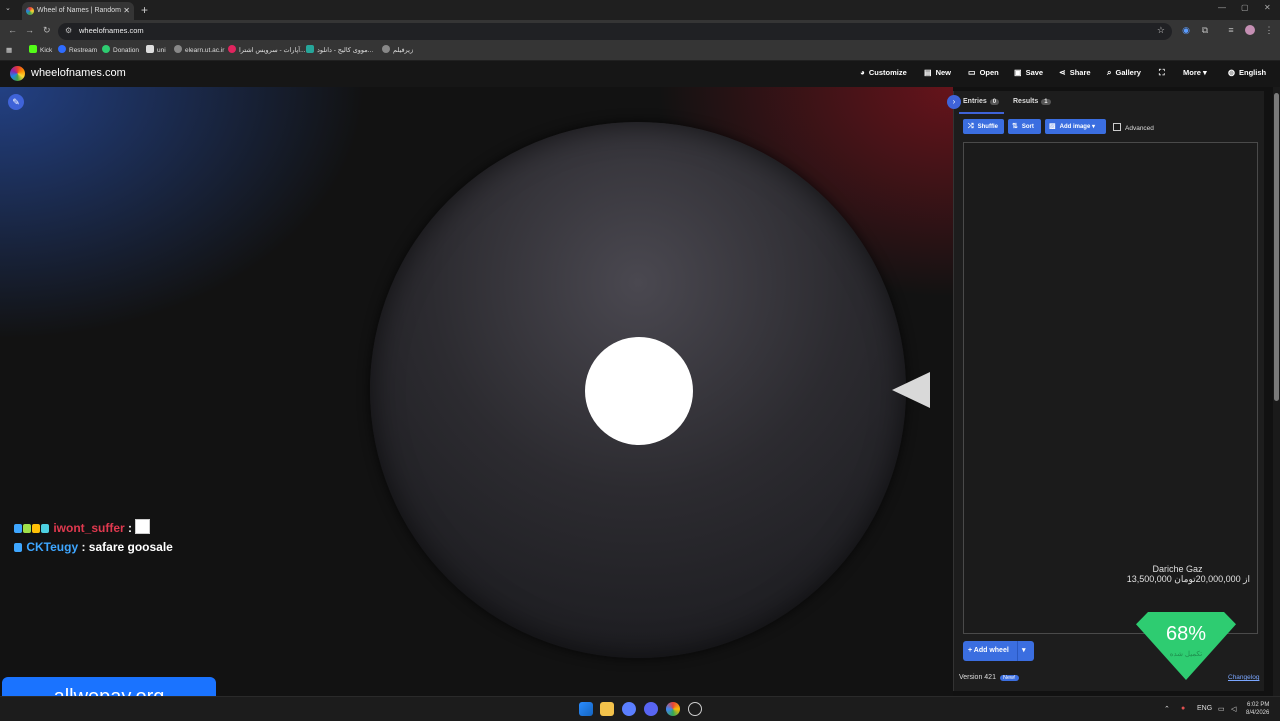 This screenshot has height=721, width=1280. I want to click on advanced-checkbox: Advanced, so click(1133, 127).